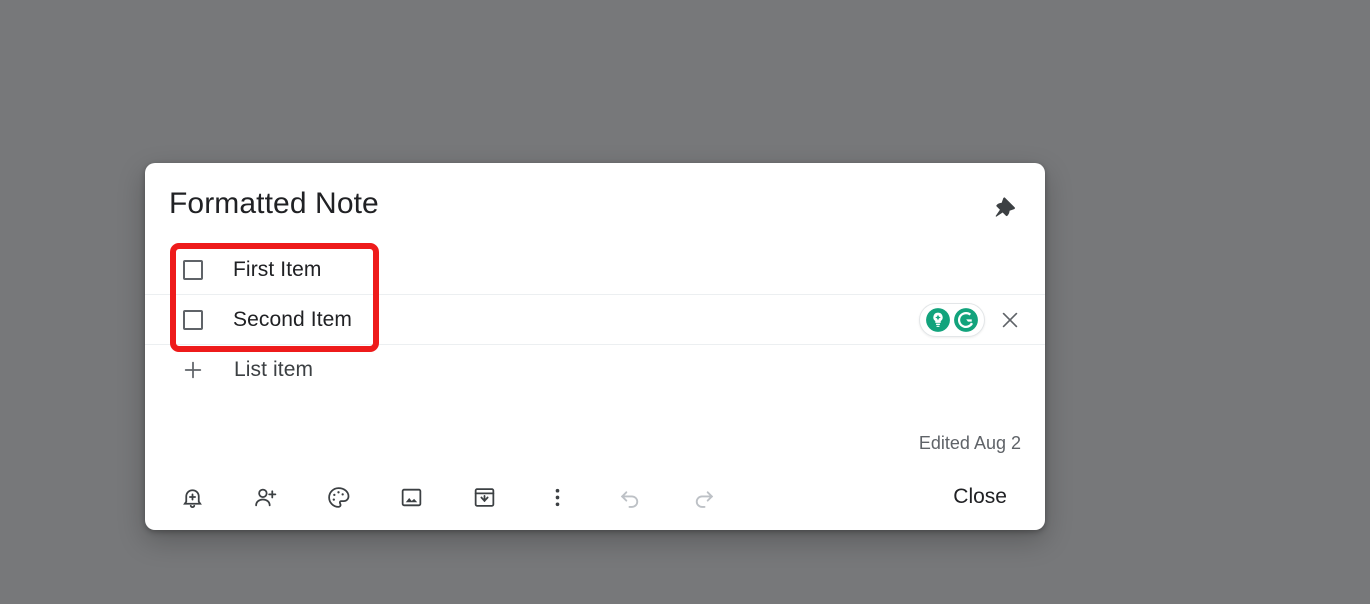  What do you see at coordinates (292, 320) in the screenshot?
I see `checklist-item-label: Second Item` at bounding box center [292, 320].